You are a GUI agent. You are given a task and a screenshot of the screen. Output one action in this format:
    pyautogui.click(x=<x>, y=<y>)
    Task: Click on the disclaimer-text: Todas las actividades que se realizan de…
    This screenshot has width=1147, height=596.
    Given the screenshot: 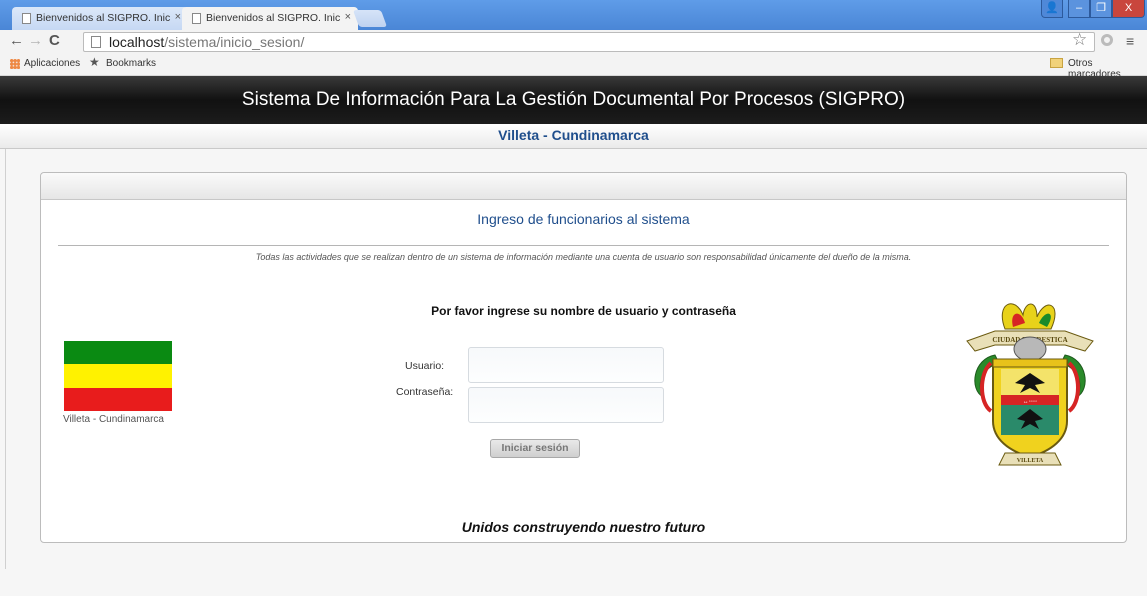 What is the action you would take?
    pyautogui.click(x=583, y=257)
    